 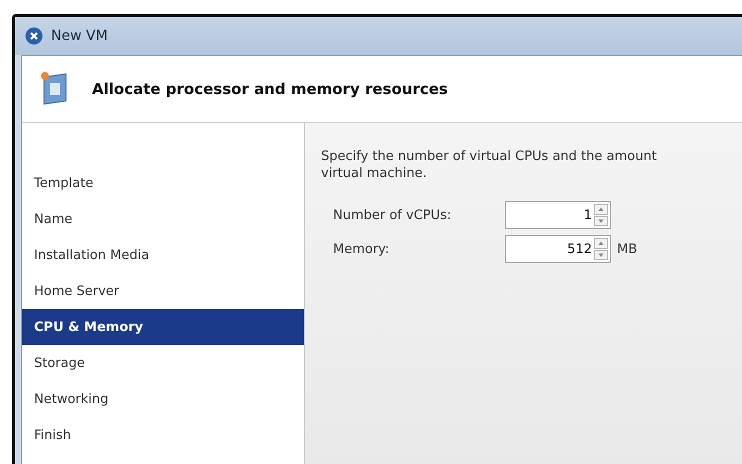 I want to click on close-icon, so click(x=34, y=36).